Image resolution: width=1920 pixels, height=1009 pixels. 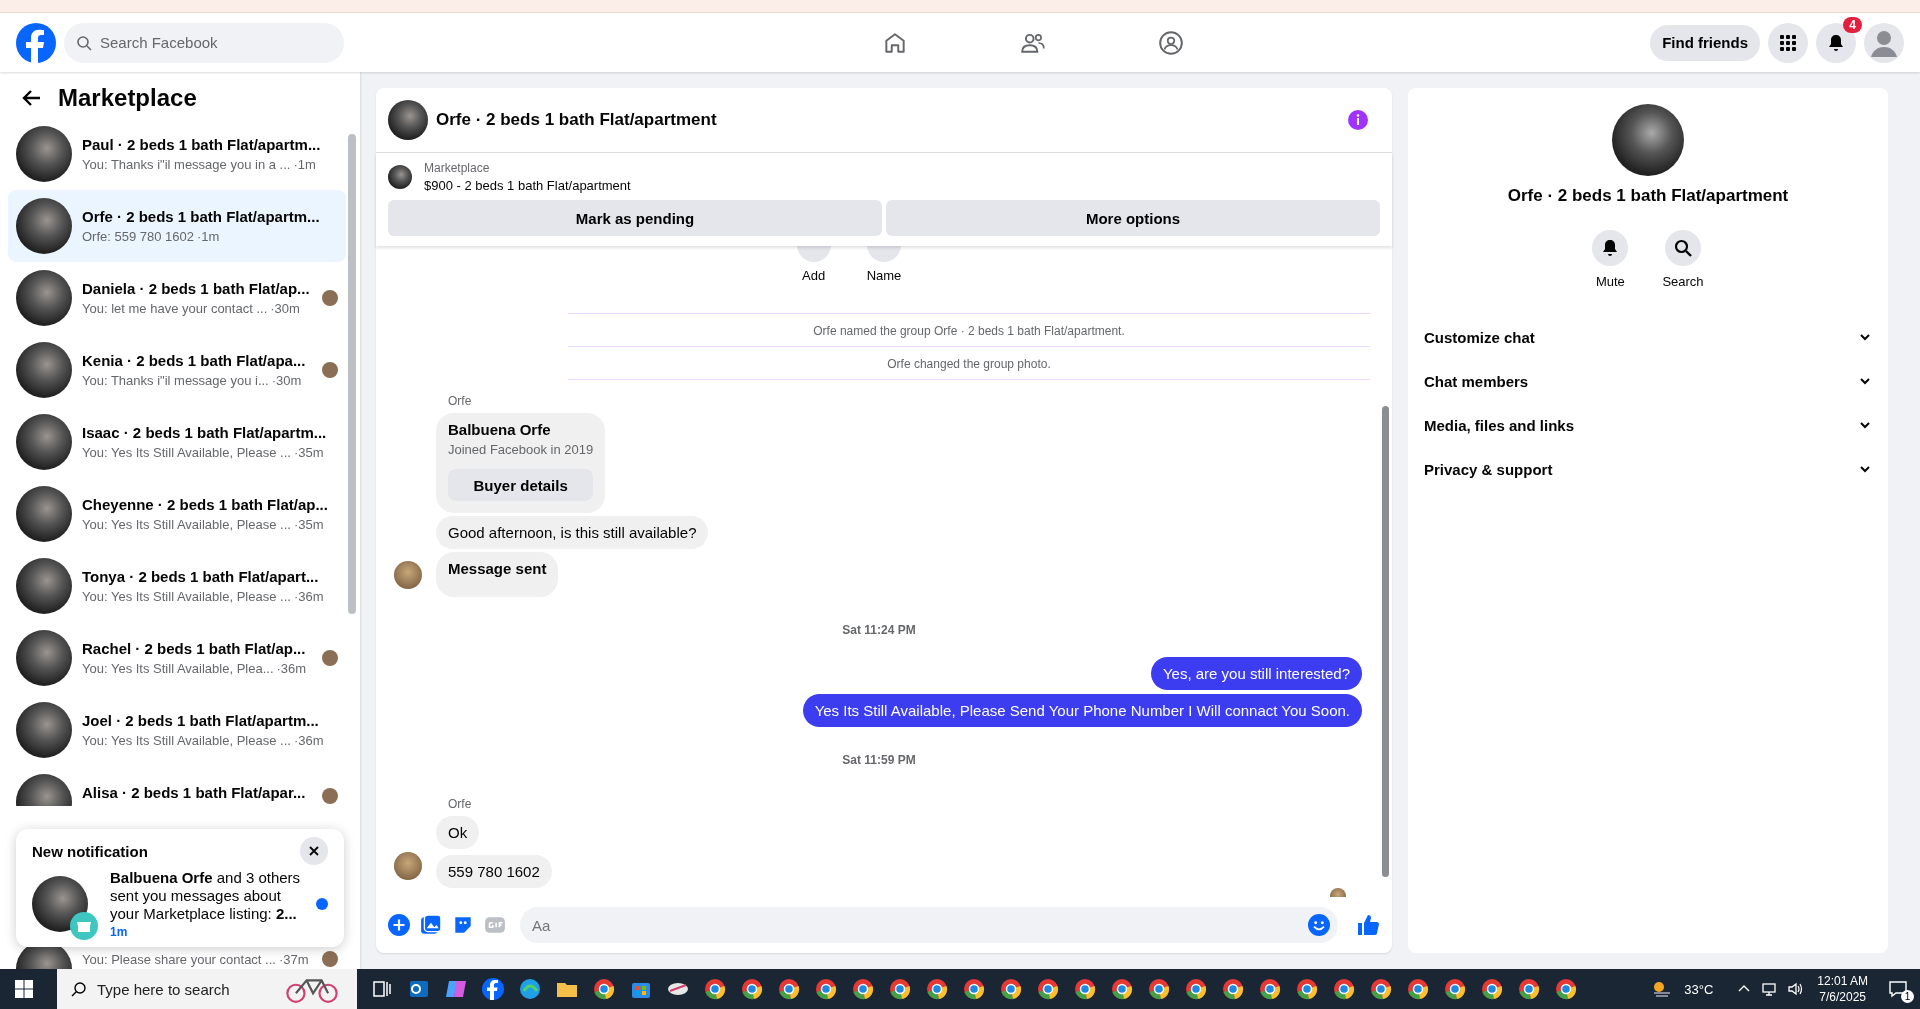 I want to click on conversation-item: Paul · 2 beds 1 bath Flat/apartm... You: Thanks i"il message you in a ... ·1m, so click(x=177, y=154).